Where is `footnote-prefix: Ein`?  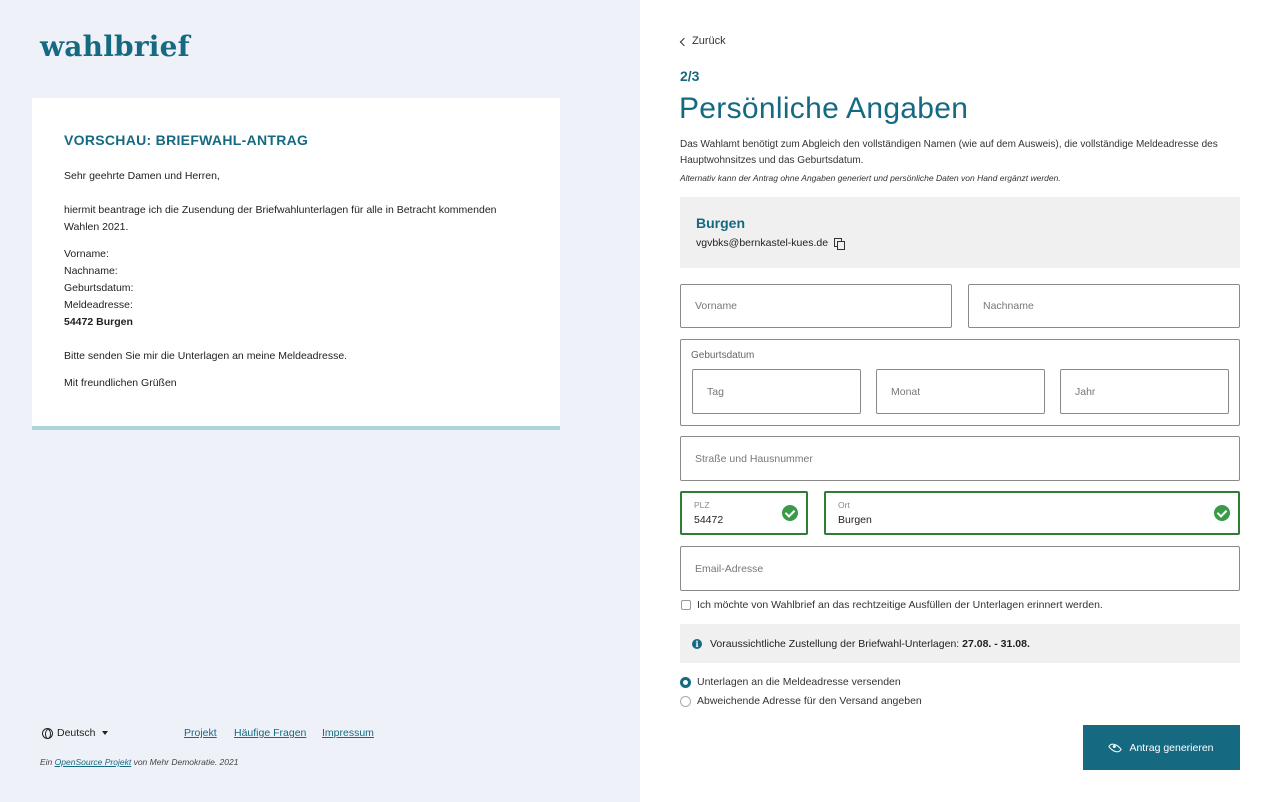 footnote-prefix: Ein is located at coordinates (47, 762).